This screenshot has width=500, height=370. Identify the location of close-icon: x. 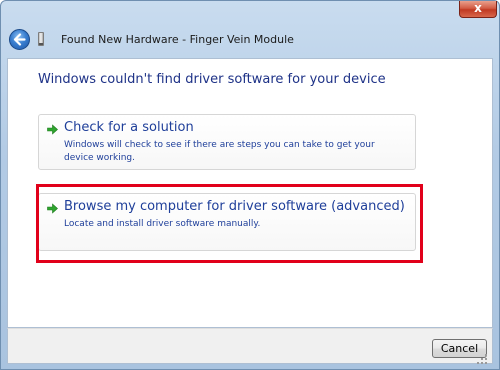
(478, 8).